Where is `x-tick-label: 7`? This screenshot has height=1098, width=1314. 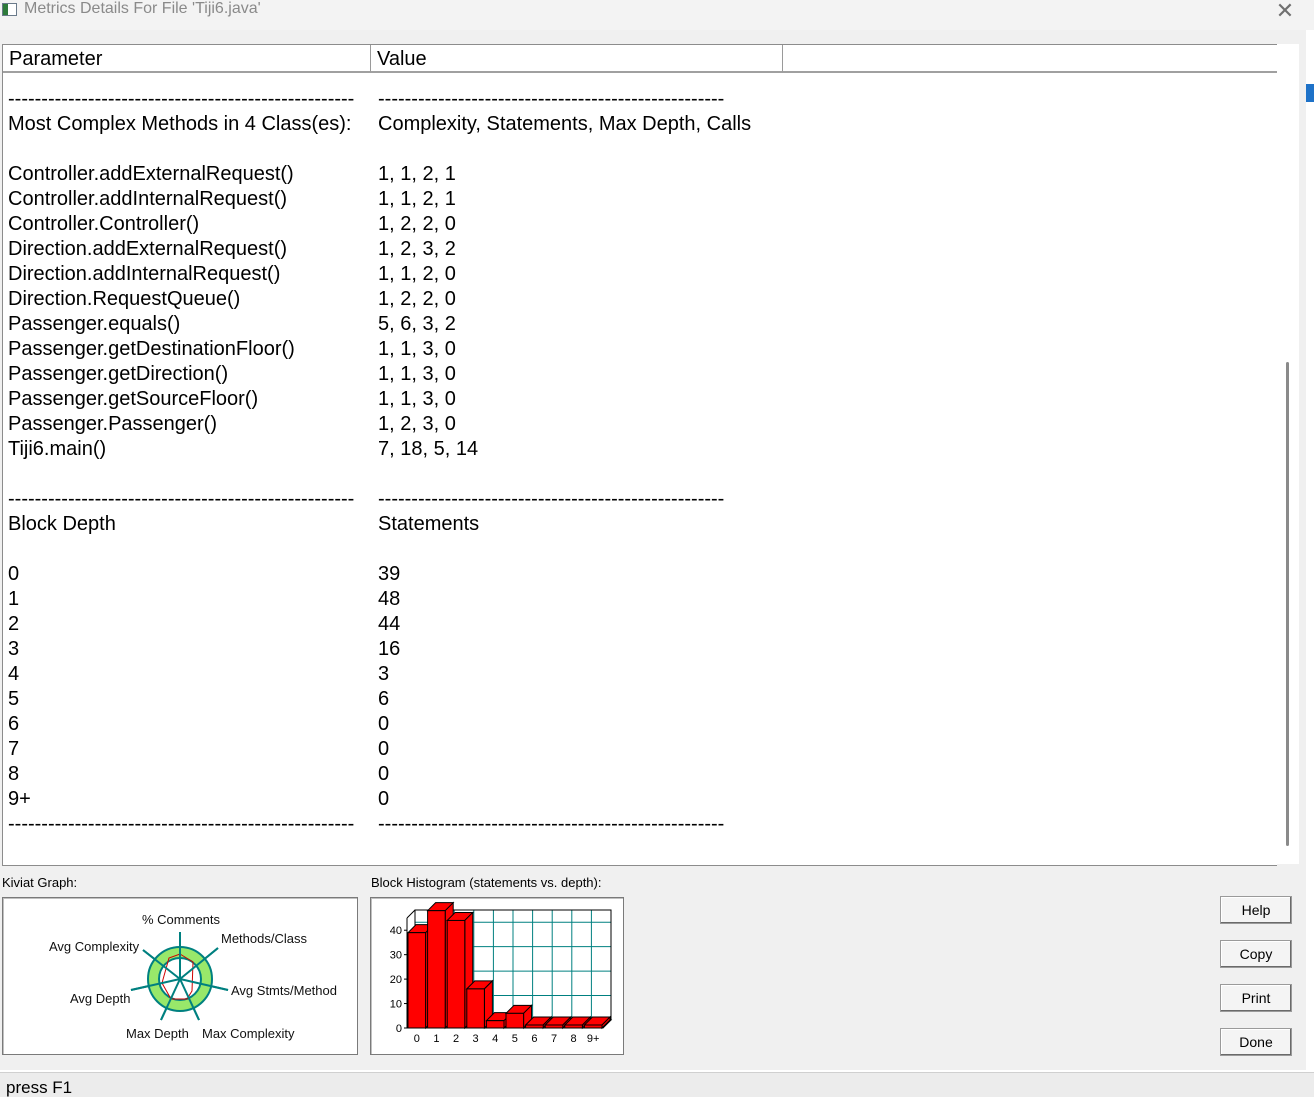
x-tick-label: 7 is located at coordinates (554, 1039).